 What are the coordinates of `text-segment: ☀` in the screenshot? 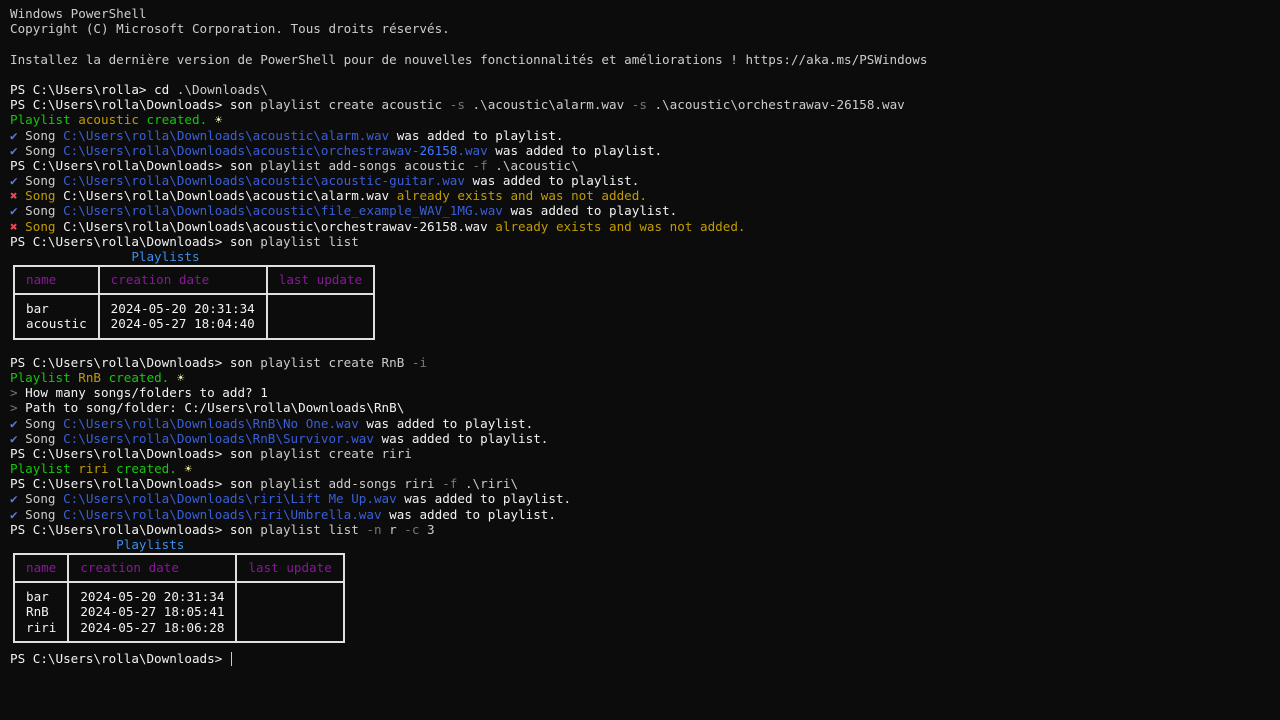 It's located at (218, 120).